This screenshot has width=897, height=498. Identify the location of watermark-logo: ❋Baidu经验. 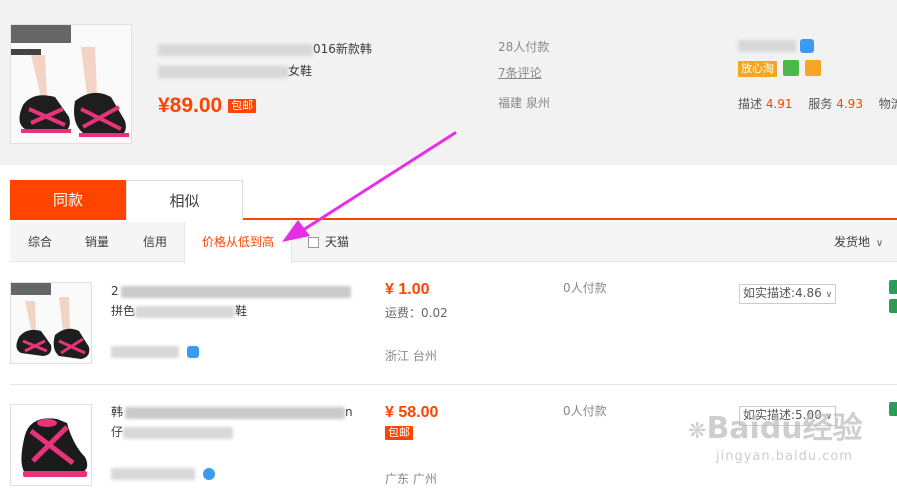
(775, 430).